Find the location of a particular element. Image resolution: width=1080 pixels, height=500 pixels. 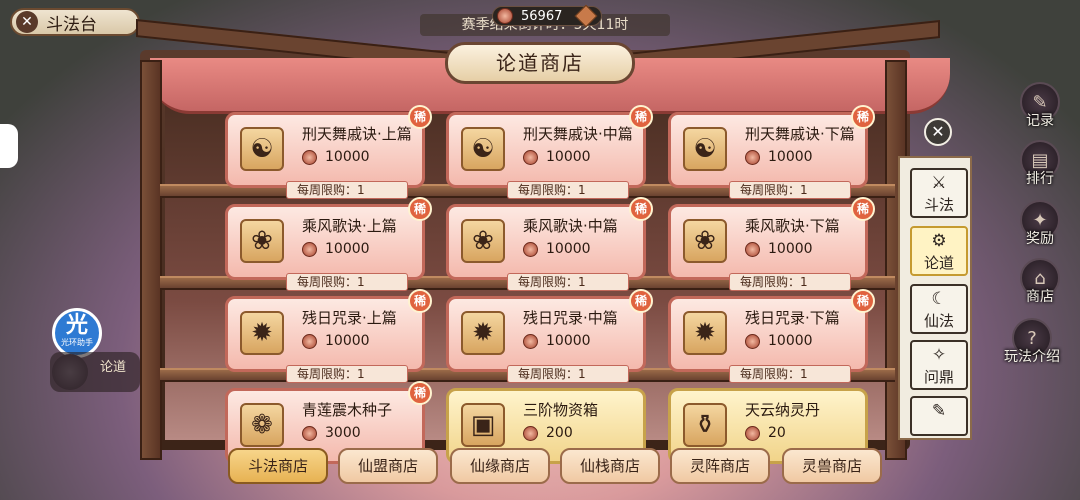

category-button: ✧ 问鼎 is located at coordinates (939, 365).